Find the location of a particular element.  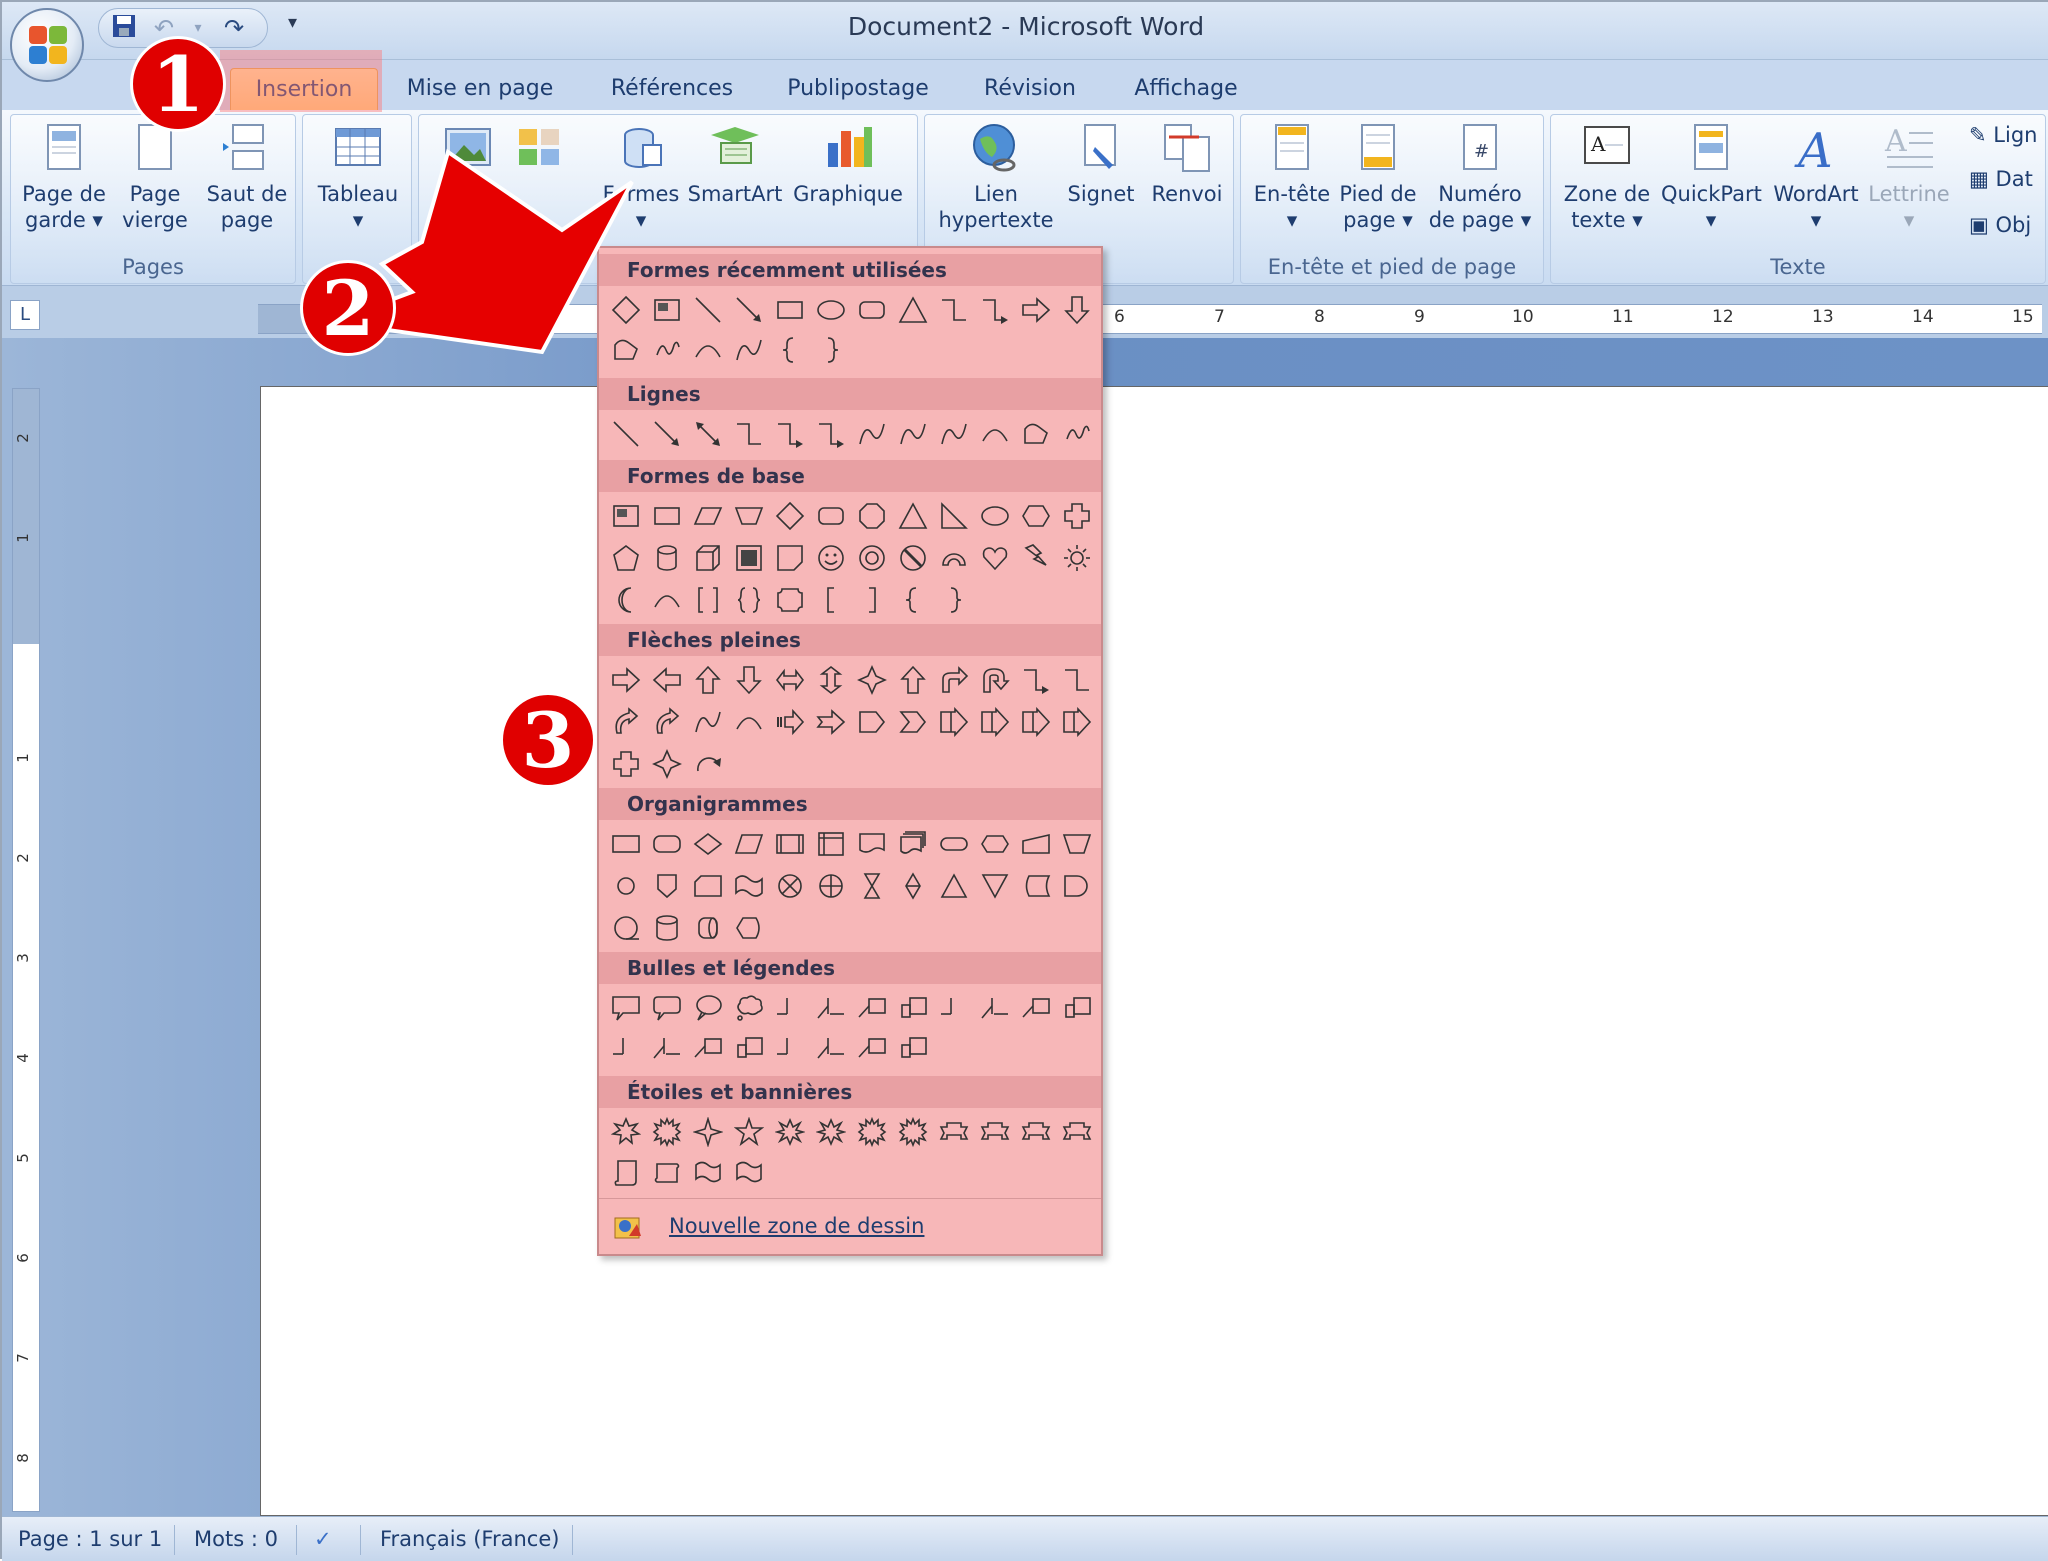

shape-fcalt-icon is located at coordinates (666, 844).